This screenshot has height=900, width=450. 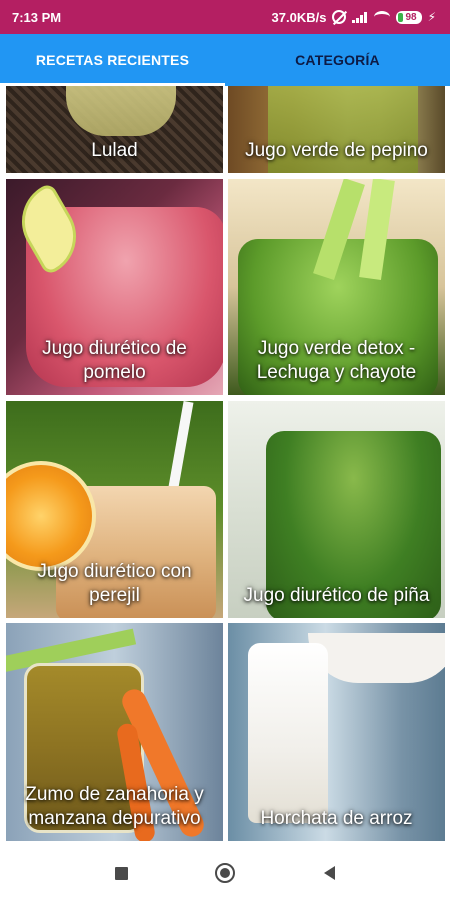 I want to click on recipe-card: Jugo diurético de pomelo, so click(x=114, y=287).